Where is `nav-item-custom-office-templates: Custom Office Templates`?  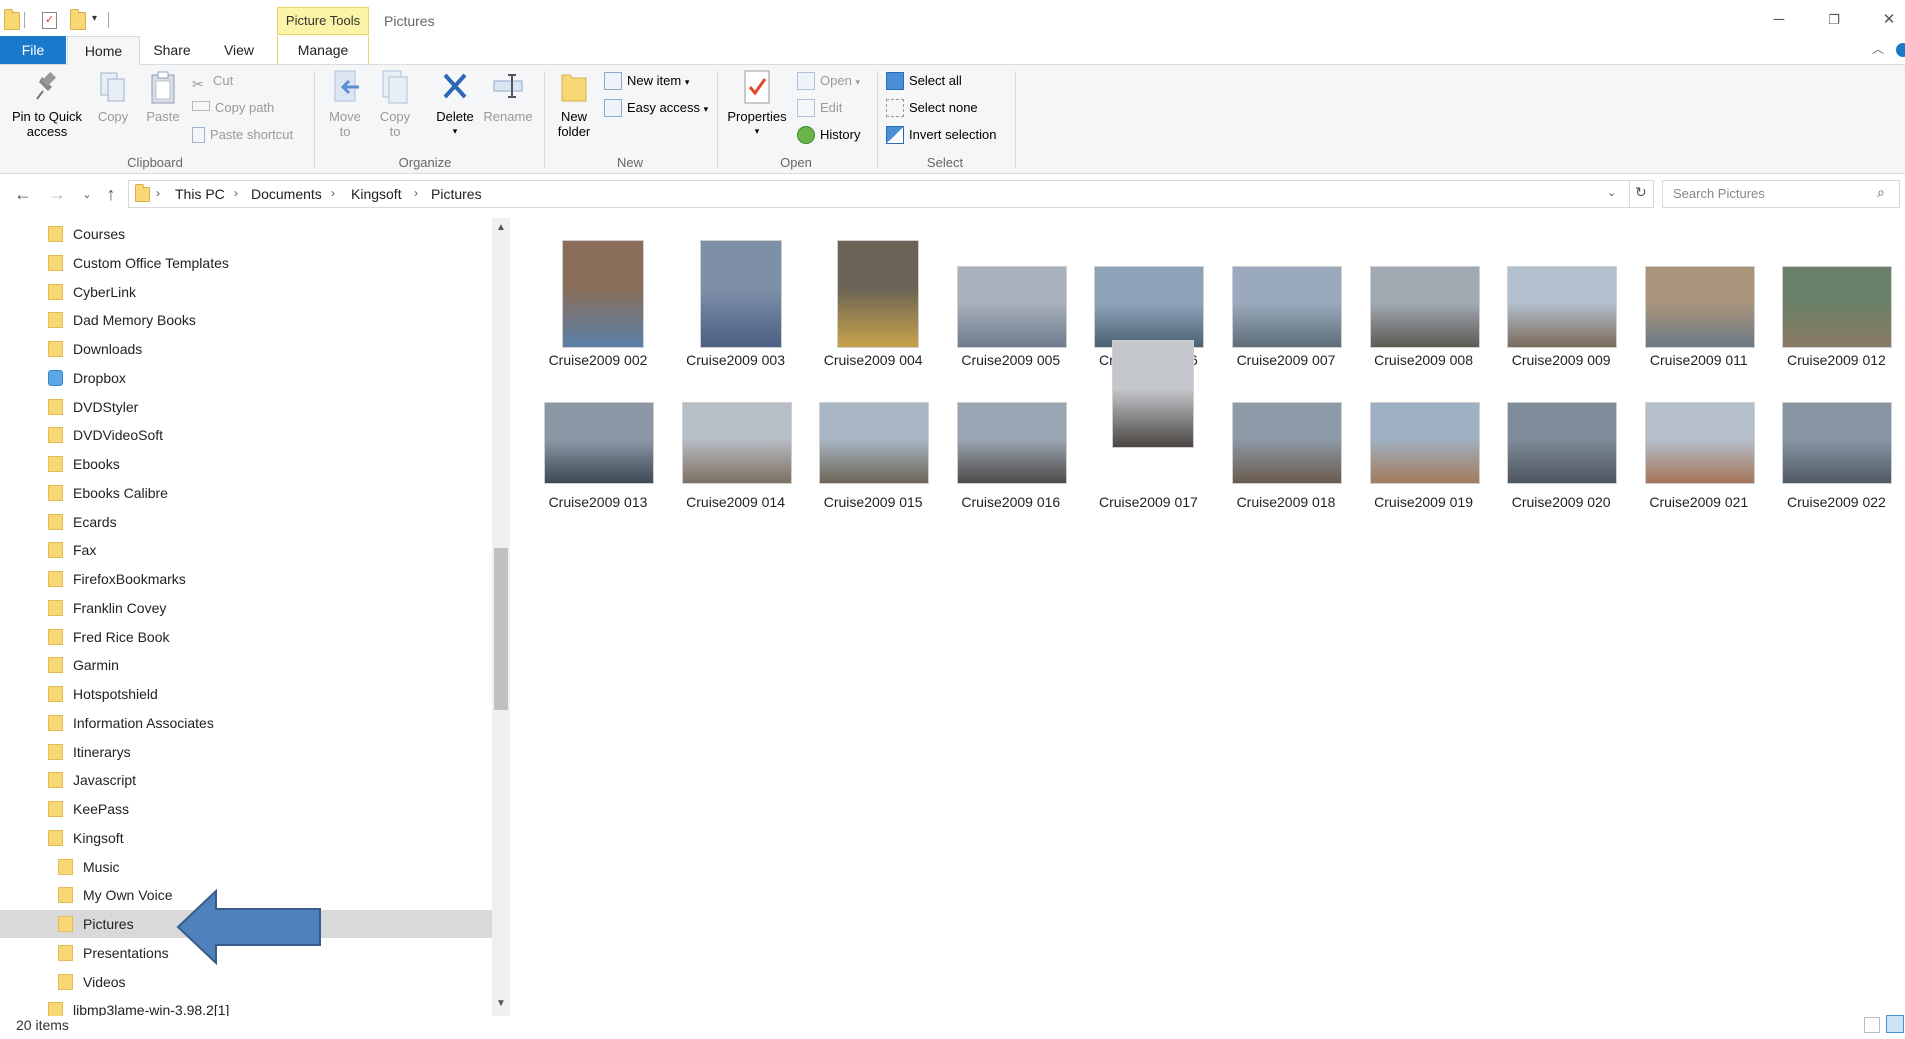
nav-item-custom-office-templates: Custom Office Templates is located at coordinates (246, 263).